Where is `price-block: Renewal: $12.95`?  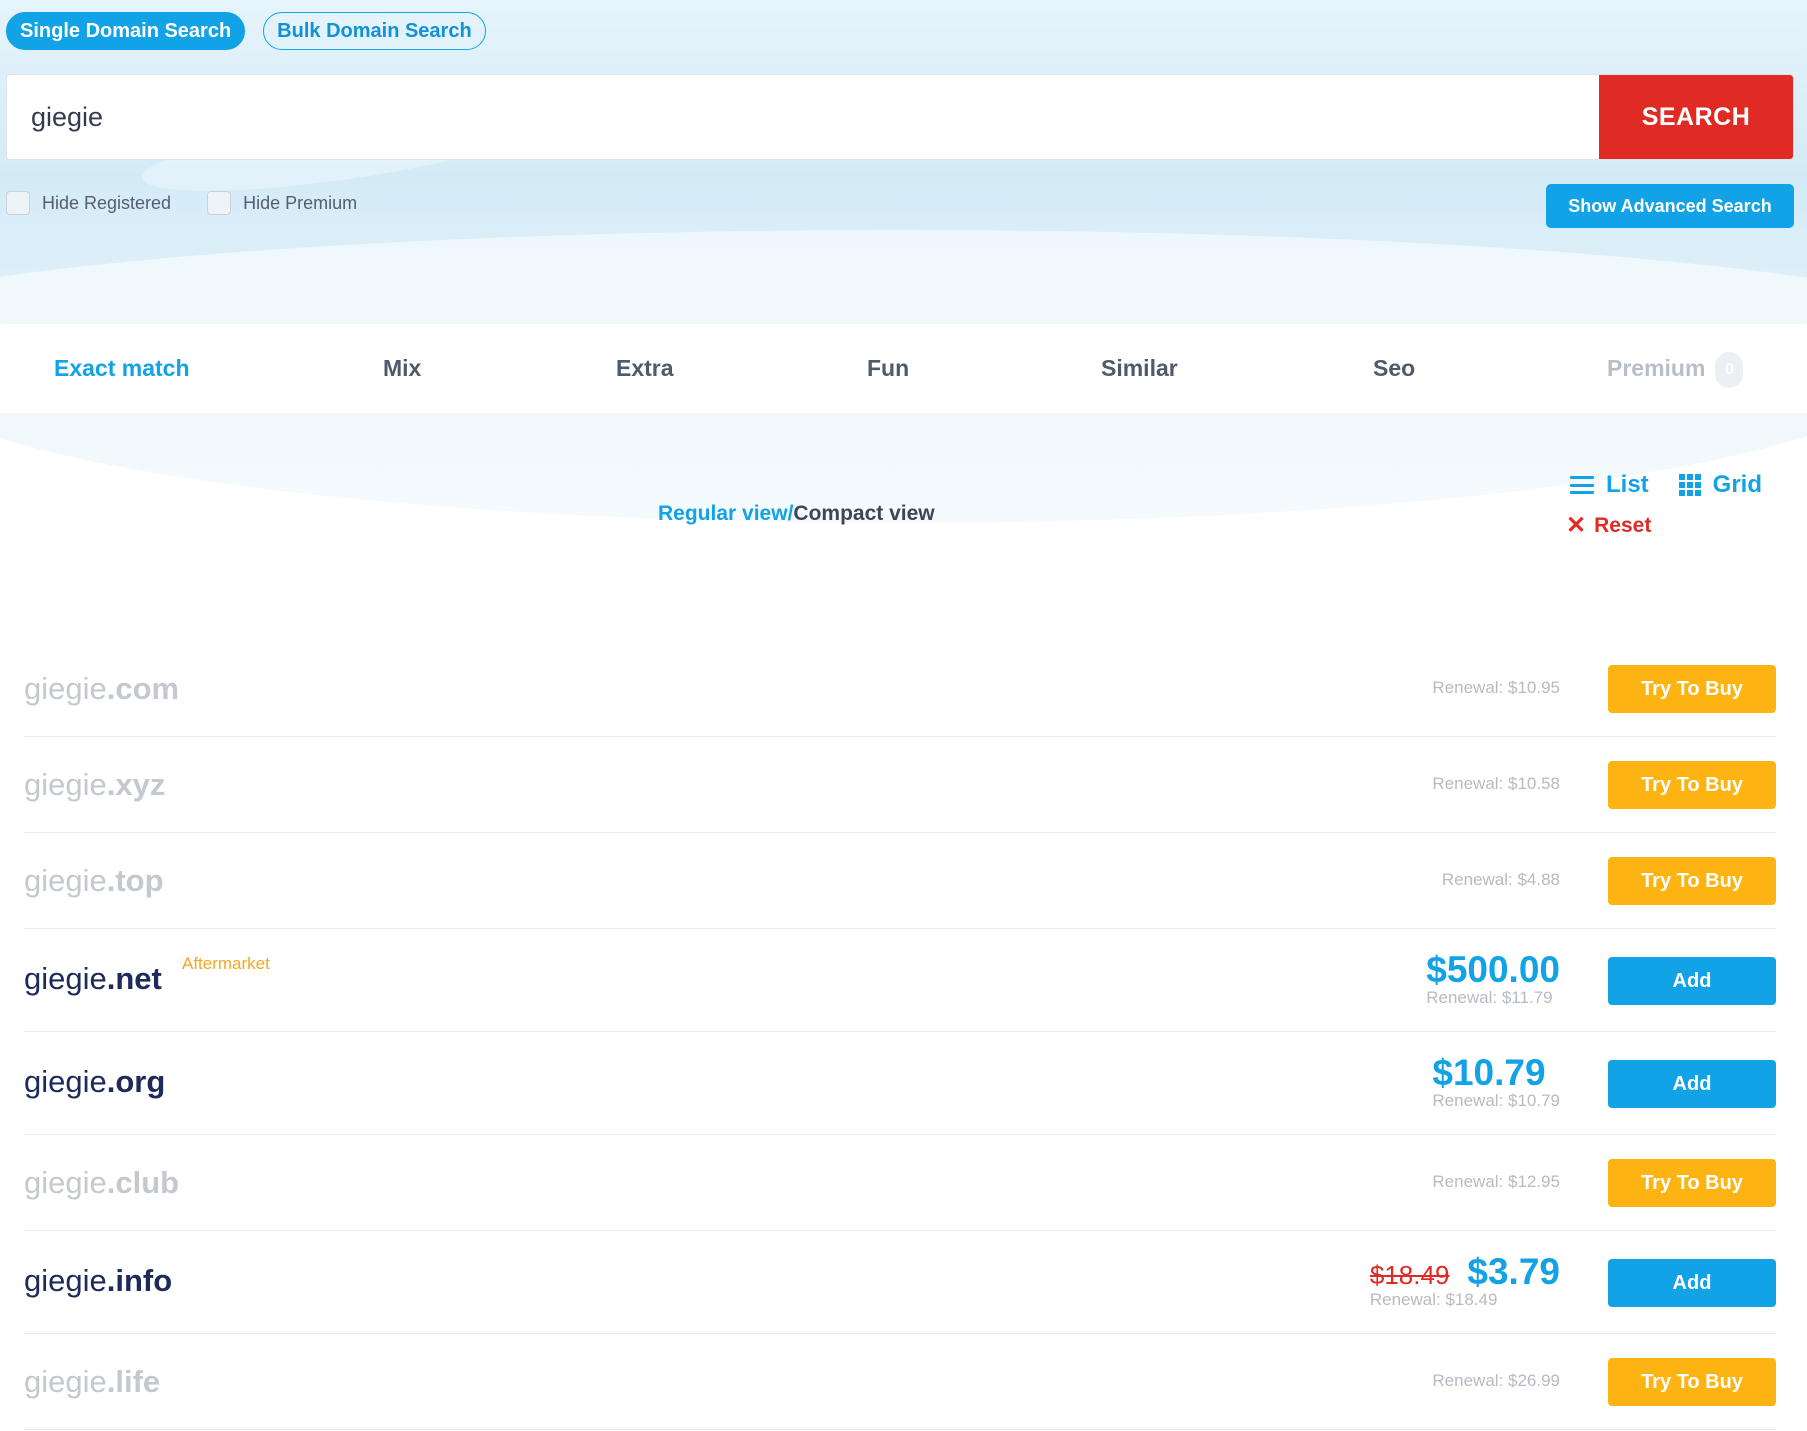 price-block: Renewal: $12.95 is located at coordinates (1496, 1182).